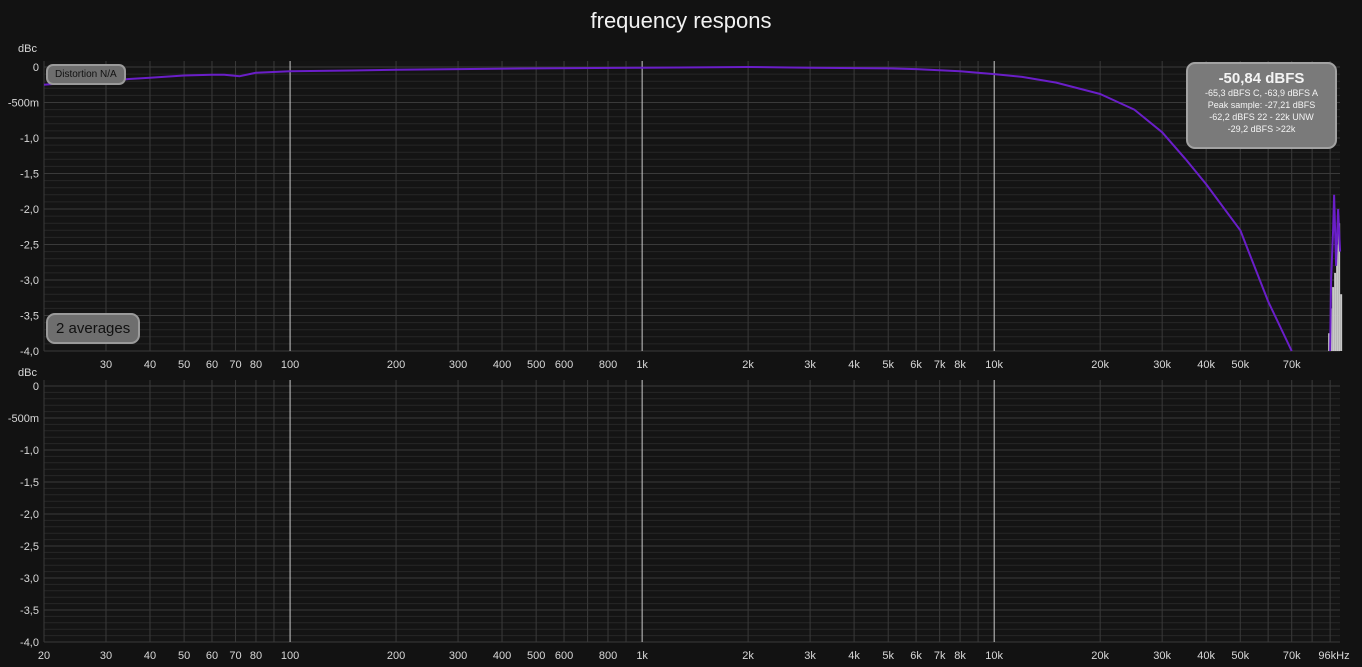 This screenshot has width=1362, height=667. What do you see at coordinates (256, 656) in the screenshot?
I see `bottom-xtick-label: 80` at bounding box center [256, 656].